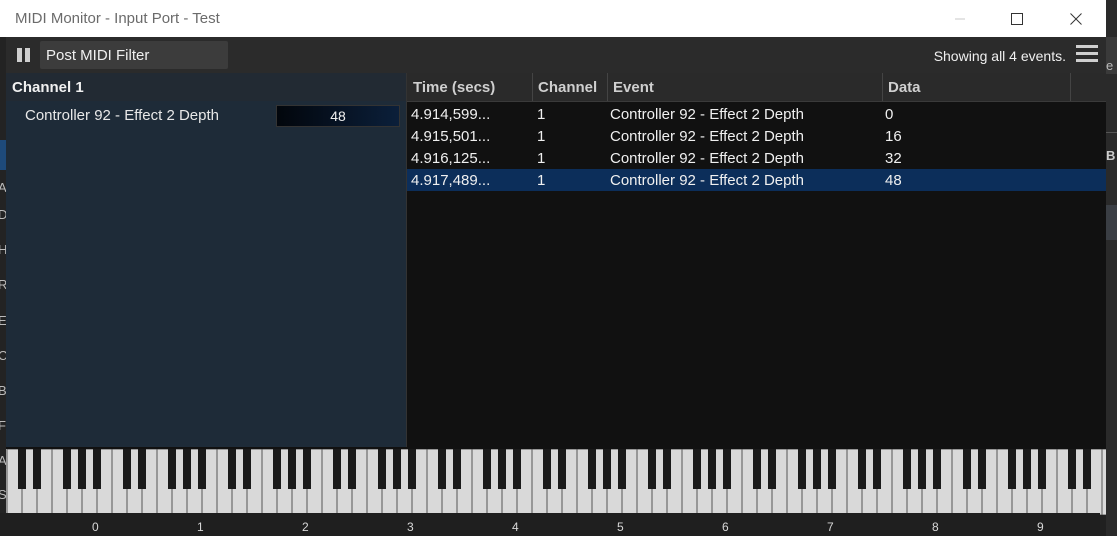 The width and height of the screenshot is (1117, 536). I want to click on table-header: Time (secs) Channel Event Data, so click(756, 87).